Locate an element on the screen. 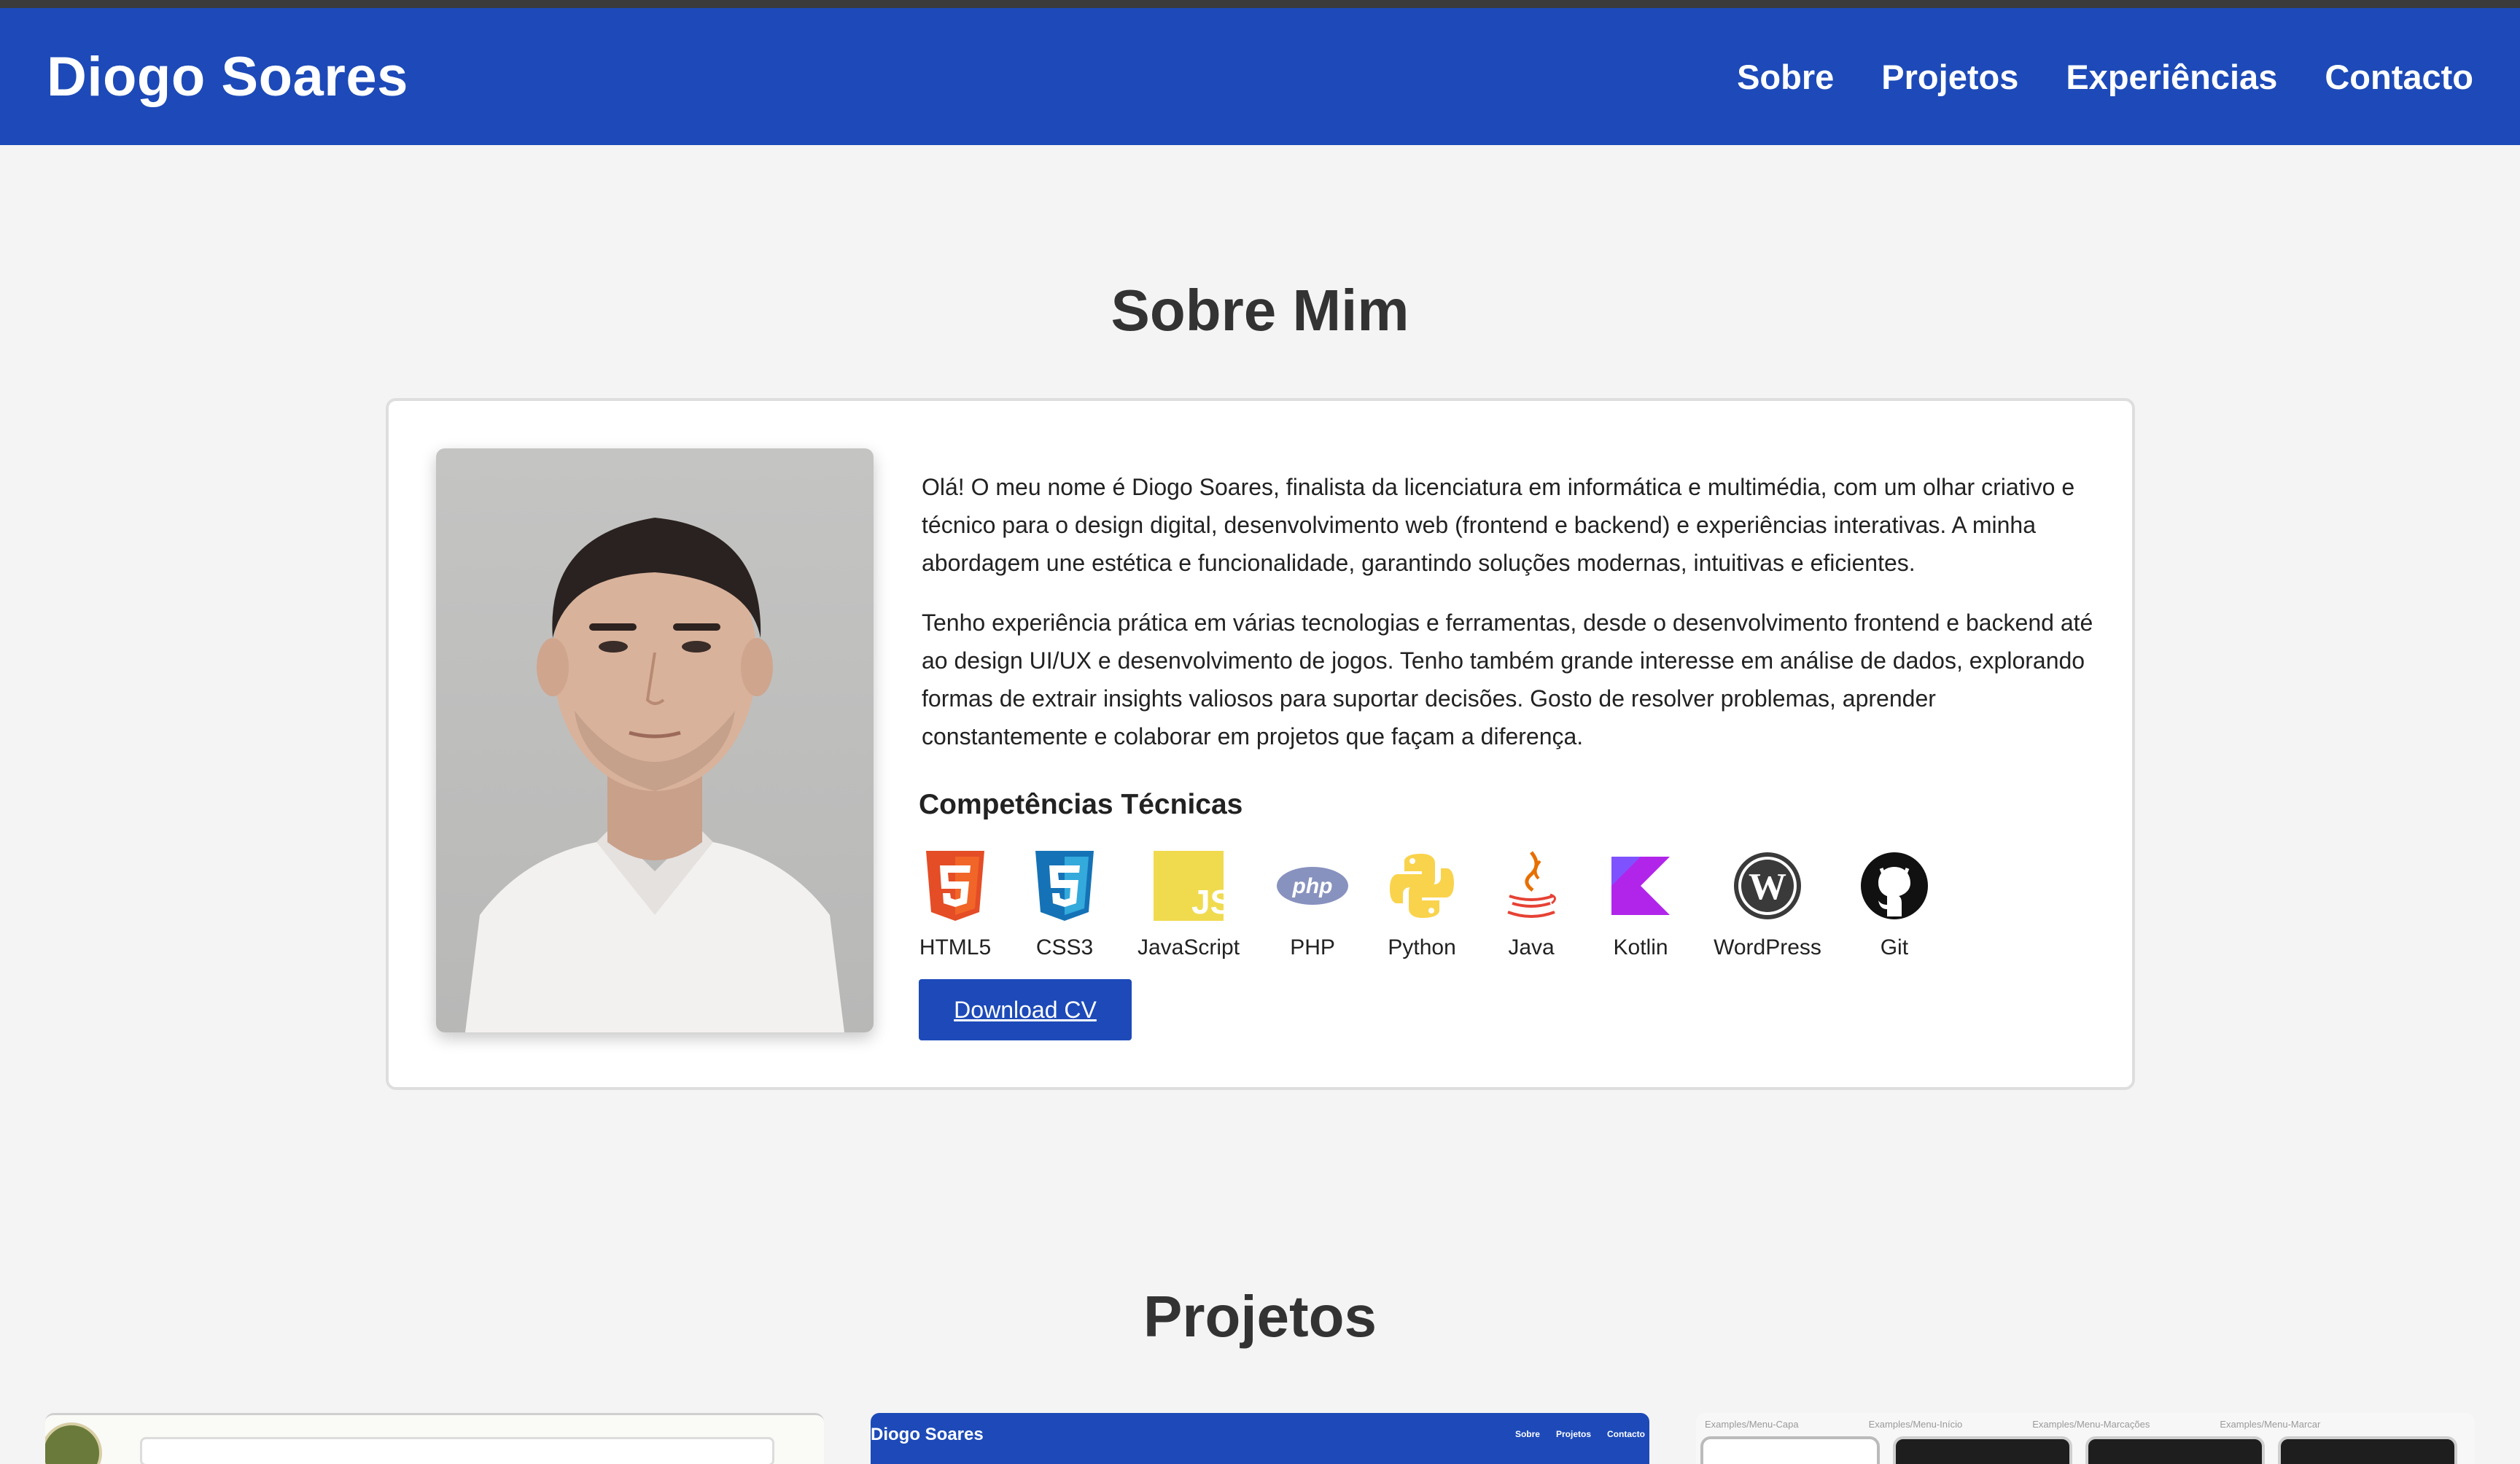 The height and width of the screenshot is (1464, 2520). svg-text: JS is located at coordinates (1207, 902).